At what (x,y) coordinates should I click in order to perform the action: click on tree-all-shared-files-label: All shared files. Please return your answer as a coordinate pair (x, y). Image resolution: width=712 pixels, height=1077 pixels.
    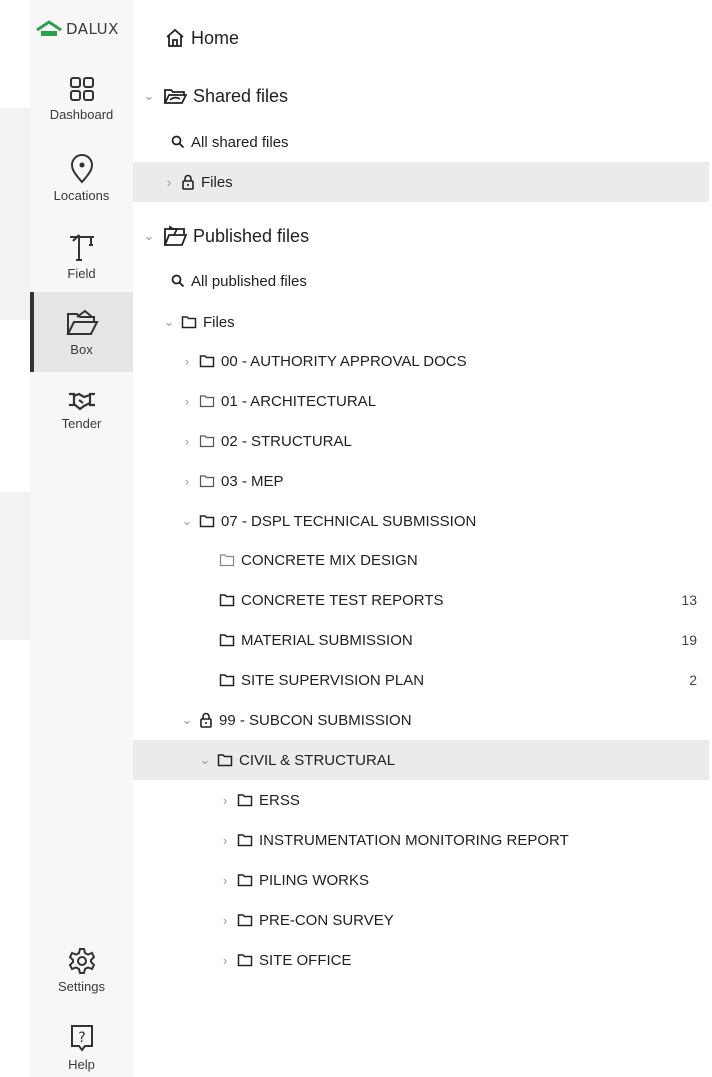
    Looking at the image, I should click on (240, 142).